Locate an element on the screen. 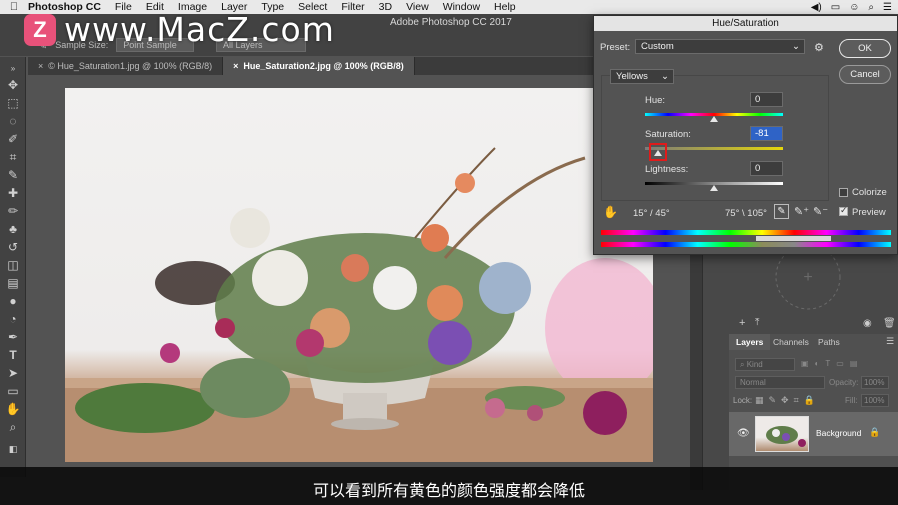 Image resolution: width=898 pixels, height=505 pixels. panel-menu-icon: ☰ is located at coordinates (890, 341).